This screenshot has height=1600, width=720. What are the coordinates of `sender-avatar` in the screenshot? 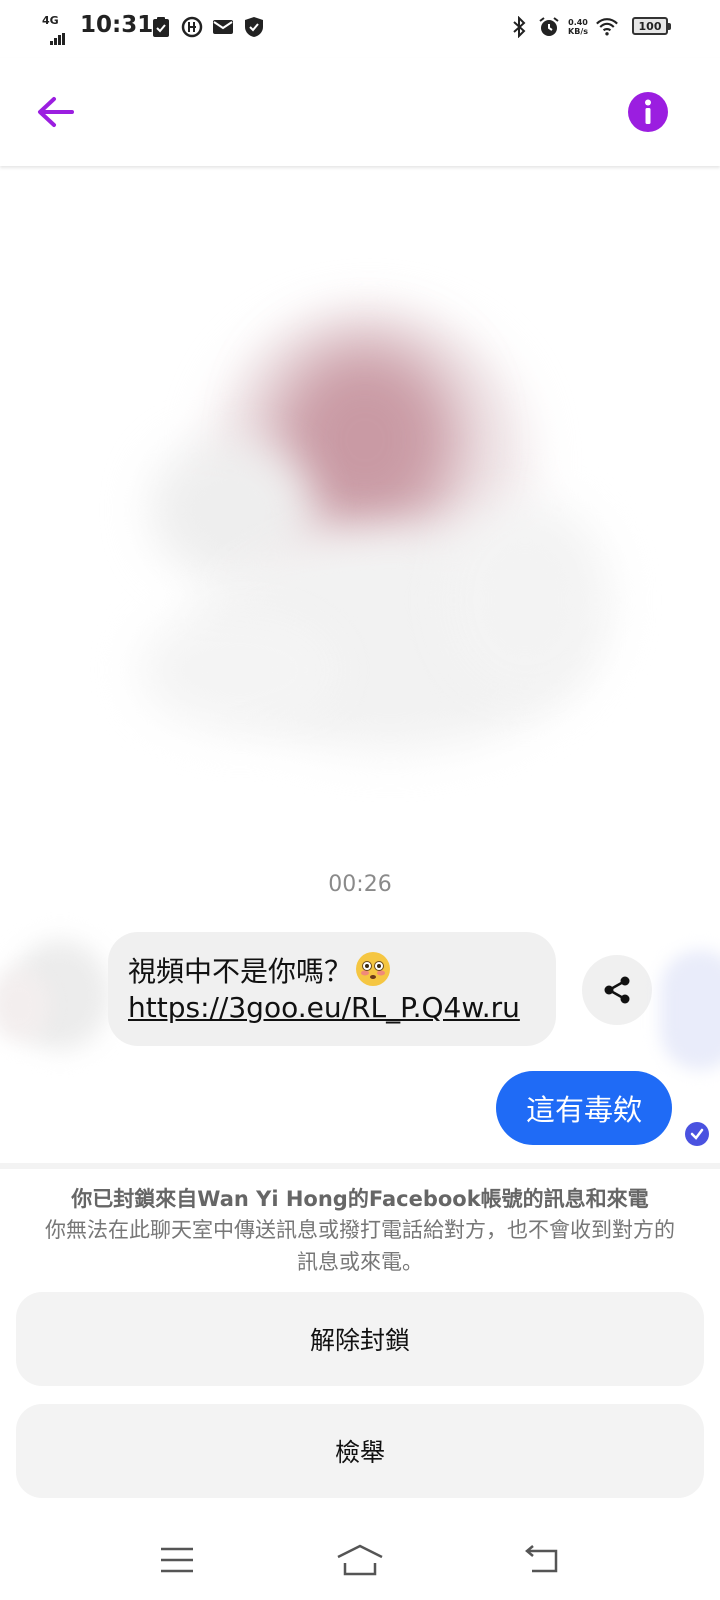 It's located at (60, 1000).